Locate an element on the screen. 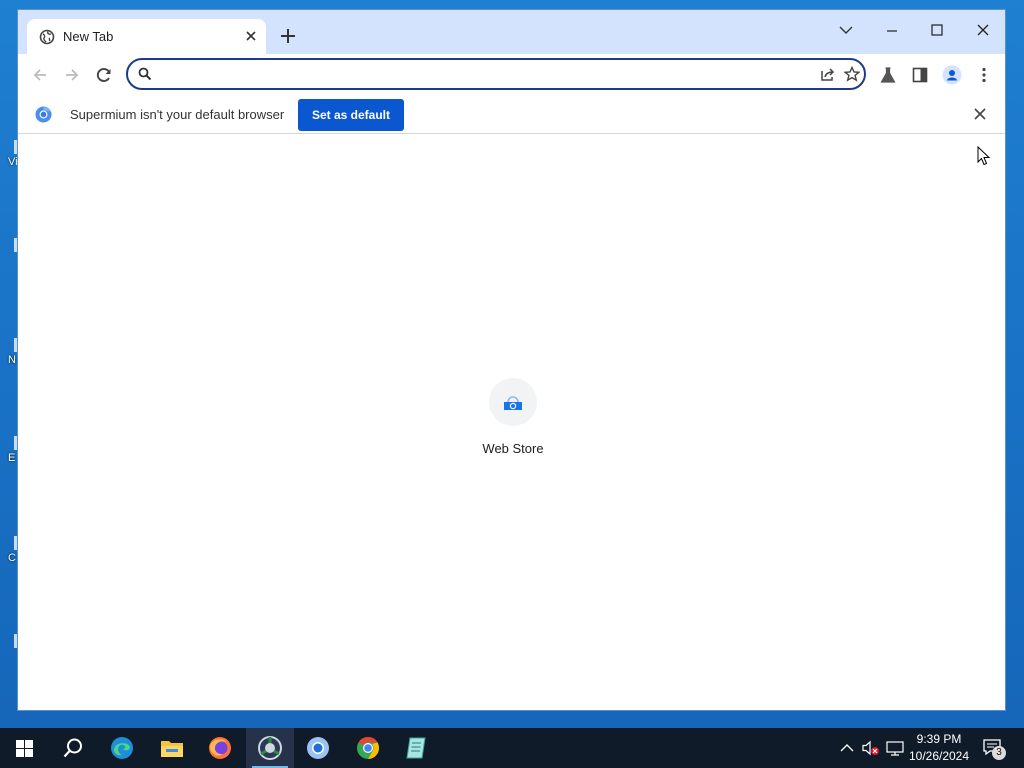 This screenshot has width=1024, height=768. shortcut-web-store: Web Store is located at coordinates (513, 417).